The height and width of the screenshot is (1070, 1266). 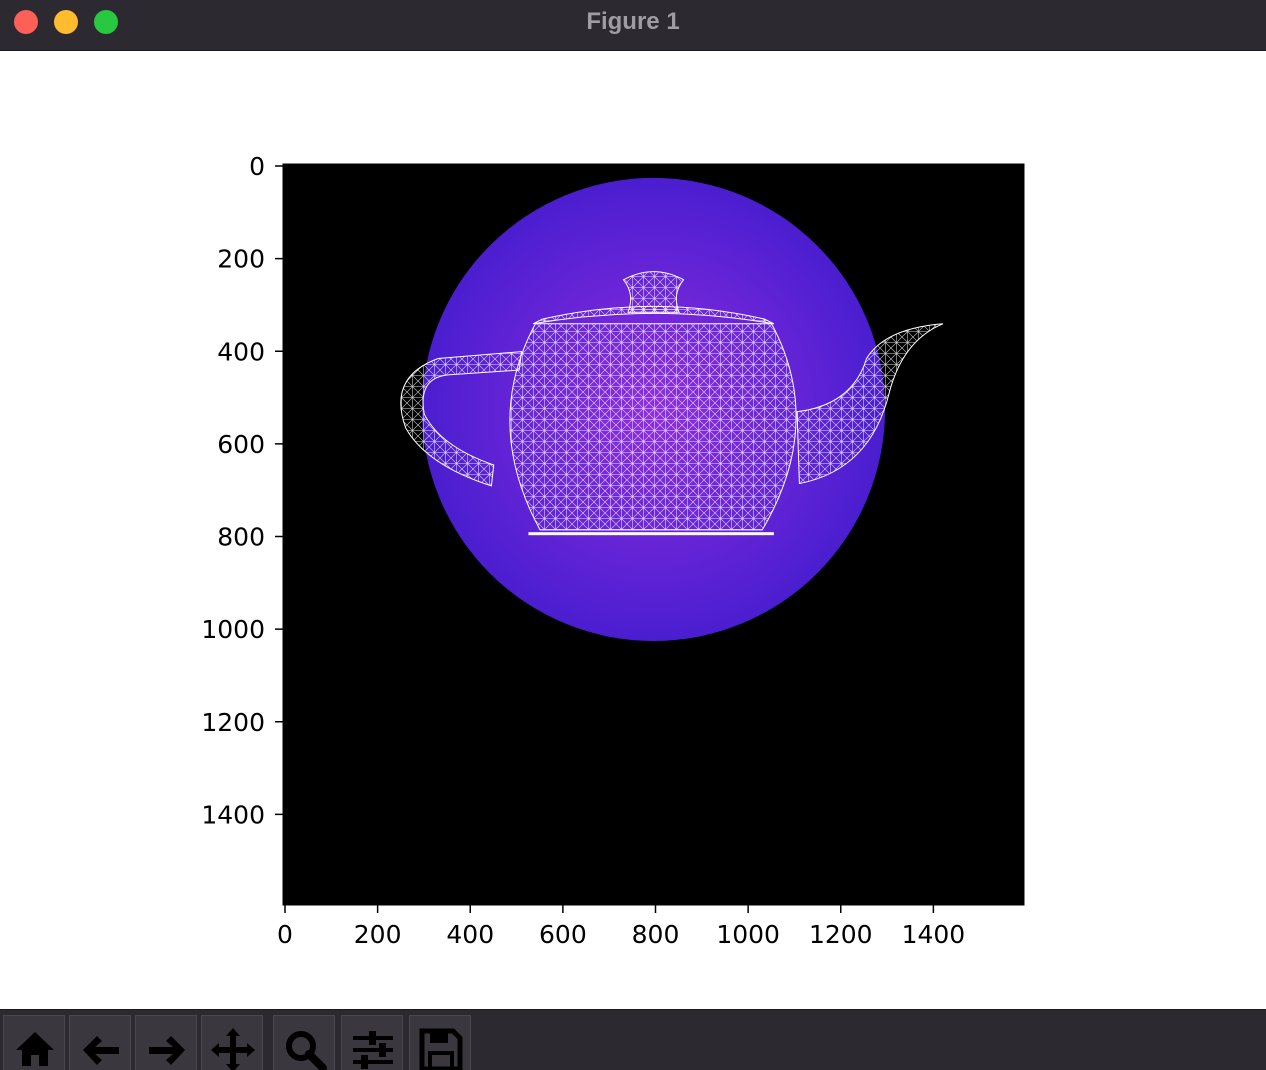 What do you see at coordinates (653, 292) in the screenshot?
I see `teapot-knob` at bounding box center [653, 292].